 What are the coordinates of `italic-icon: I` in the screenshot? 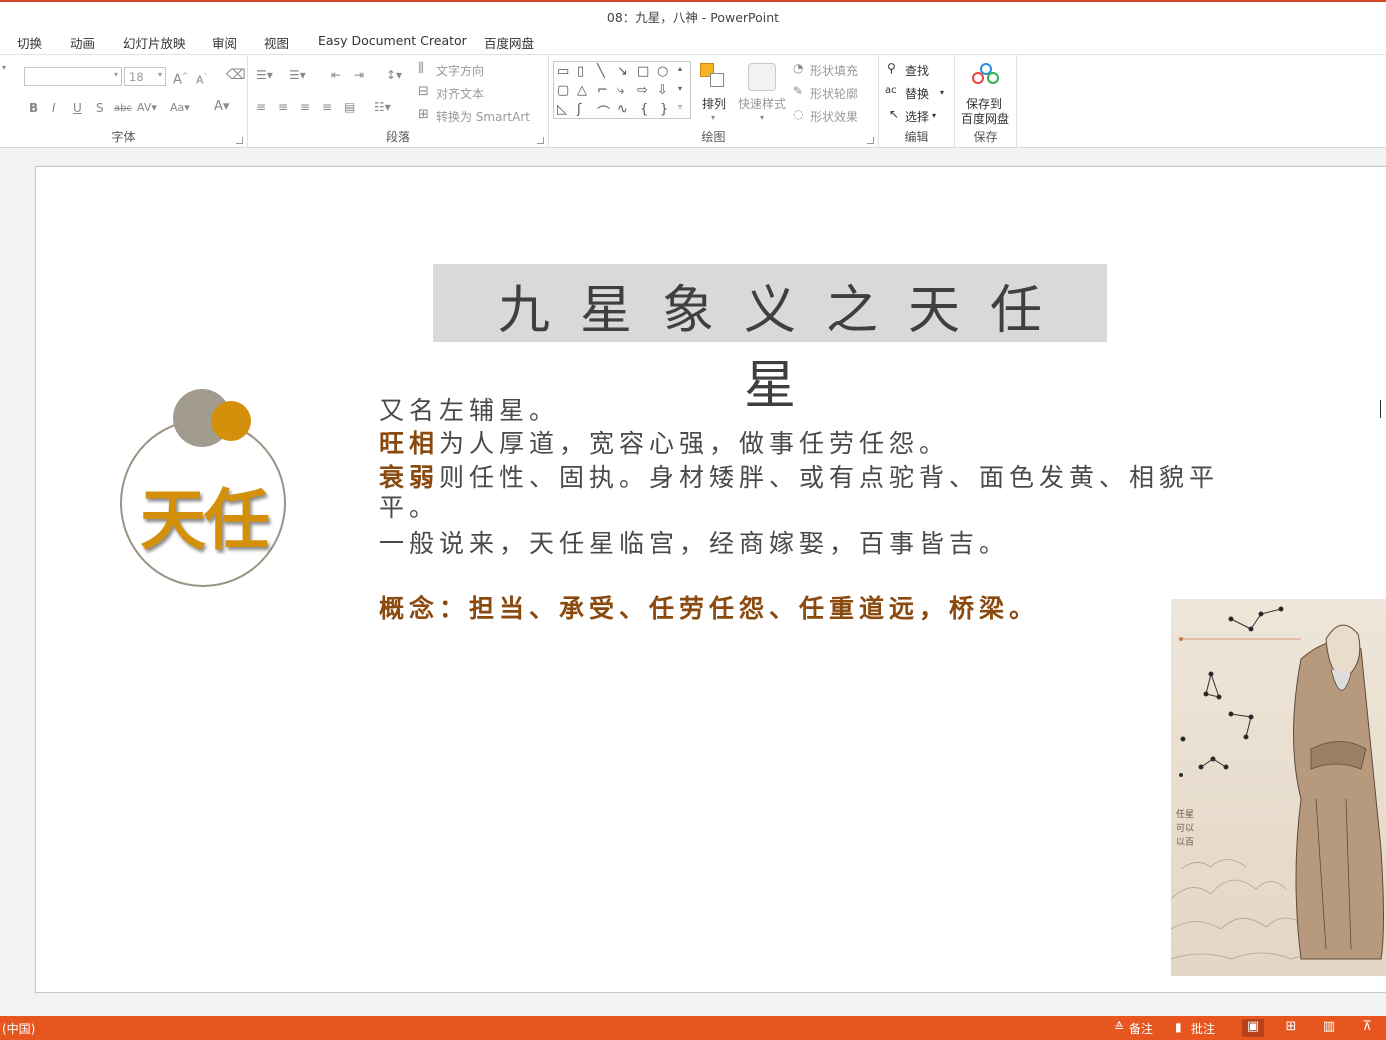 It's located at (54, 108).